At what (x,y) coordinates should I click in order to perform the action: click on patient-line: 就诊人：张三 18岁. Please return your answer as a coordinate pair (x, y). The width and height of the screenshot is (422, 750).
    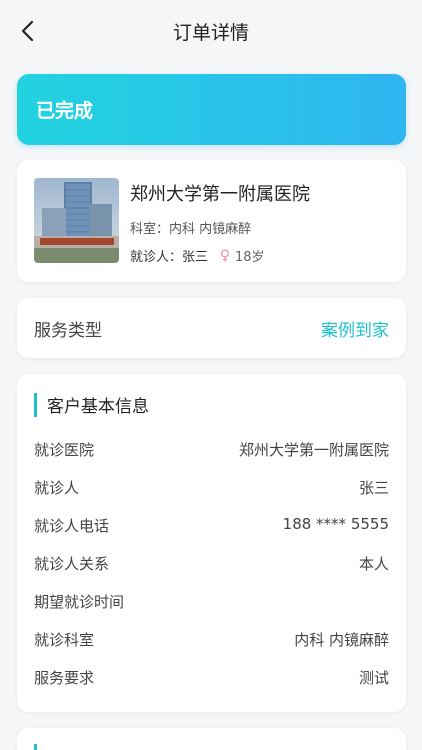
    Looking at the image, I should click on (197, 255).